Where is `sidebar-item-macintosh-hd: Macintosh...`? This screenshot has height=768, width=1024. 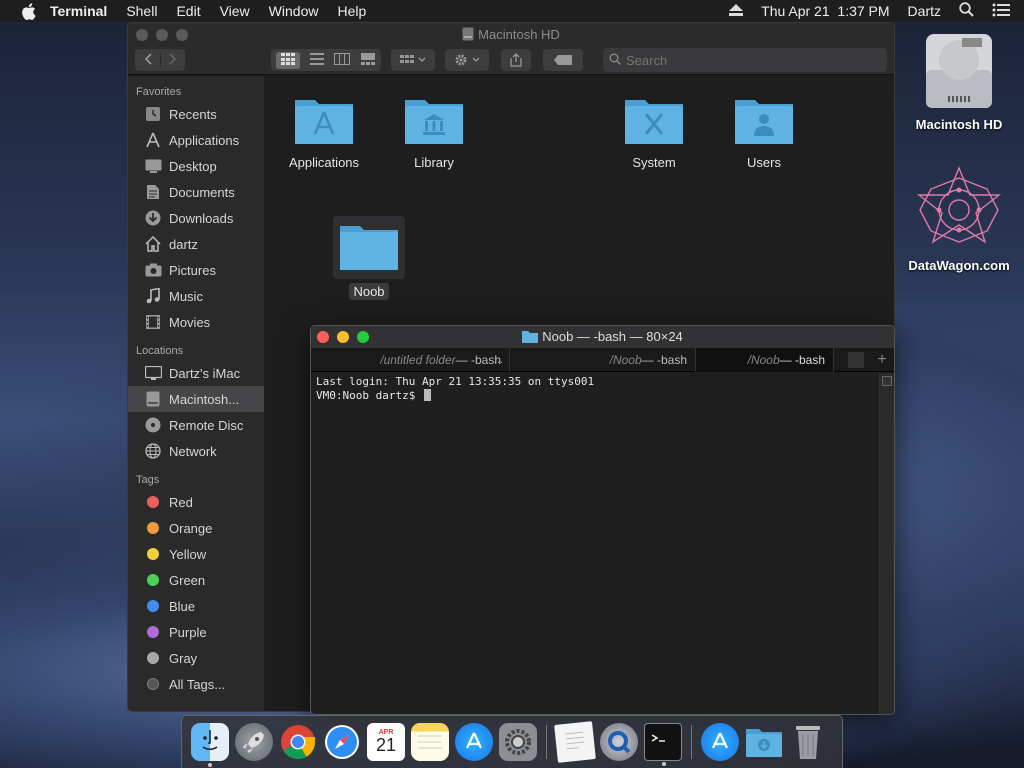
sidebar-item-macintosh-hd: Macintosh... is located at coordinates (196, 399).